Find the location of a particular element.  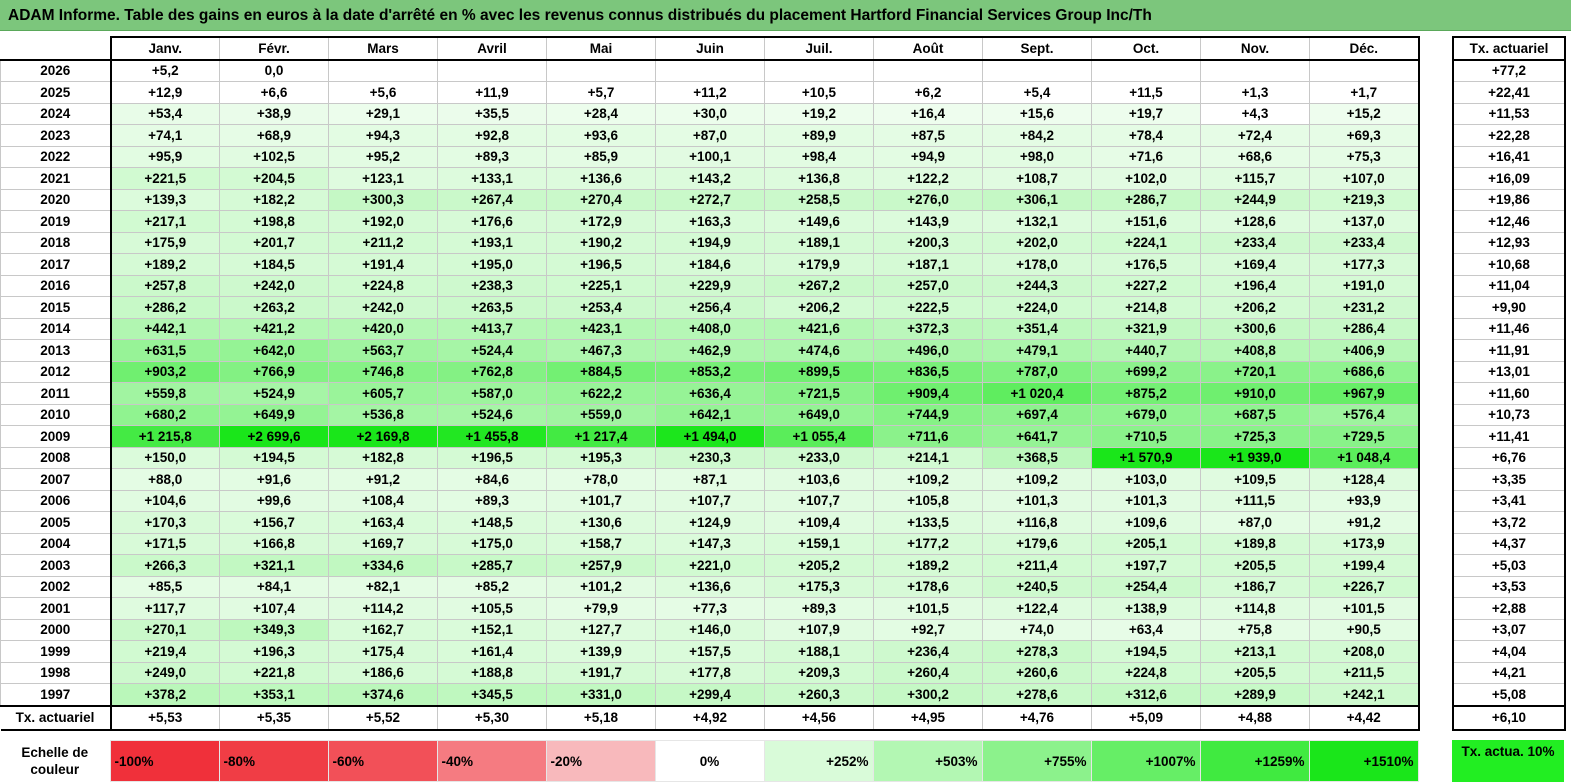

gain-cell: +152,1 is located at coordinates (492, 629).